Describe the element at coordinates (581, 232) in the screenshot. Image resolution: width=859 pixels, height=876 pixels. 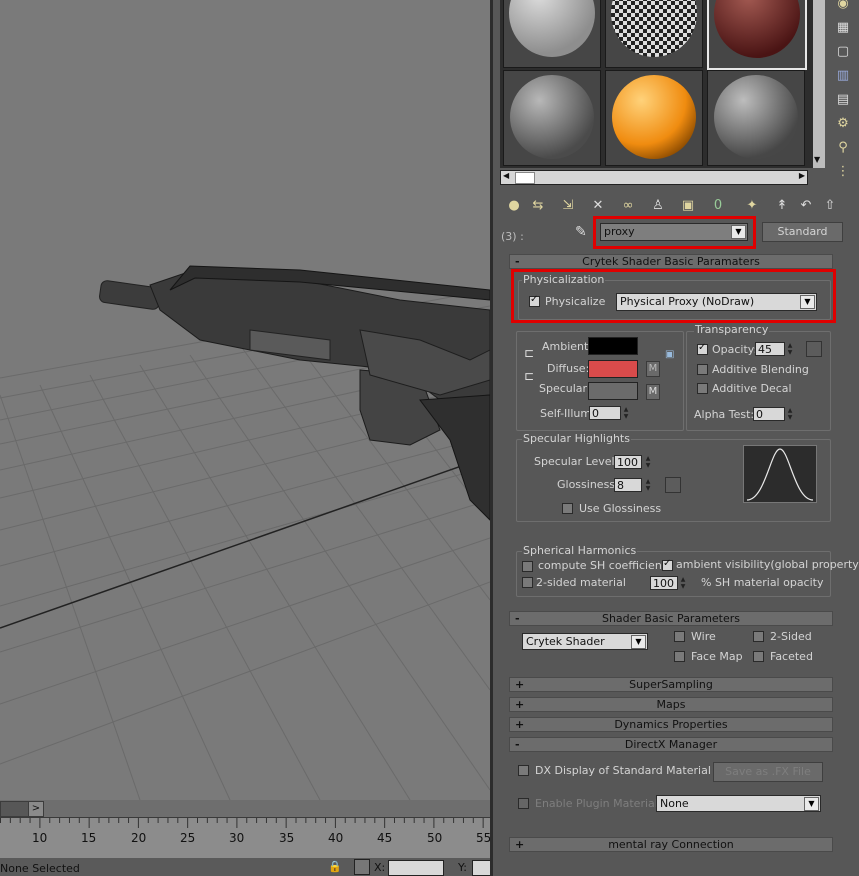
I see `pick-from-object-icon: ✎` at that location.